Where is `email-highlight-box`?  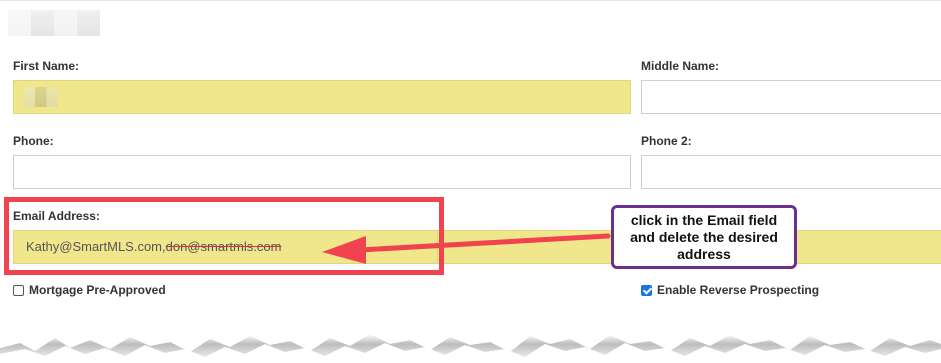 email-highlight-box is located at coordinates (224, 236).